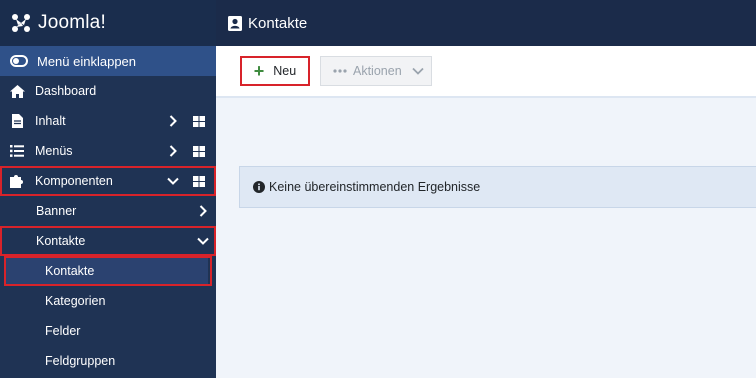 This screenshot has width=756, height=378. What do you see at coordinates (497, 187) in the screenshot?
I see `info-alert: Keine übereinstimmenden Ergebnisse` at bounding box center [497, 187].